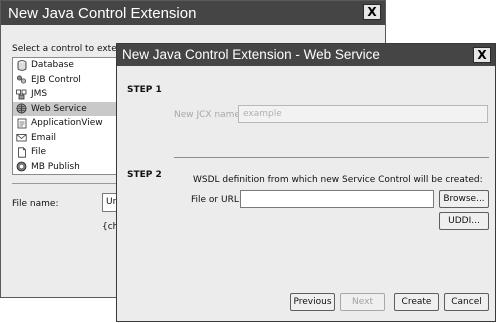  I want to click on control-item-label: Database, so click(52, 65).